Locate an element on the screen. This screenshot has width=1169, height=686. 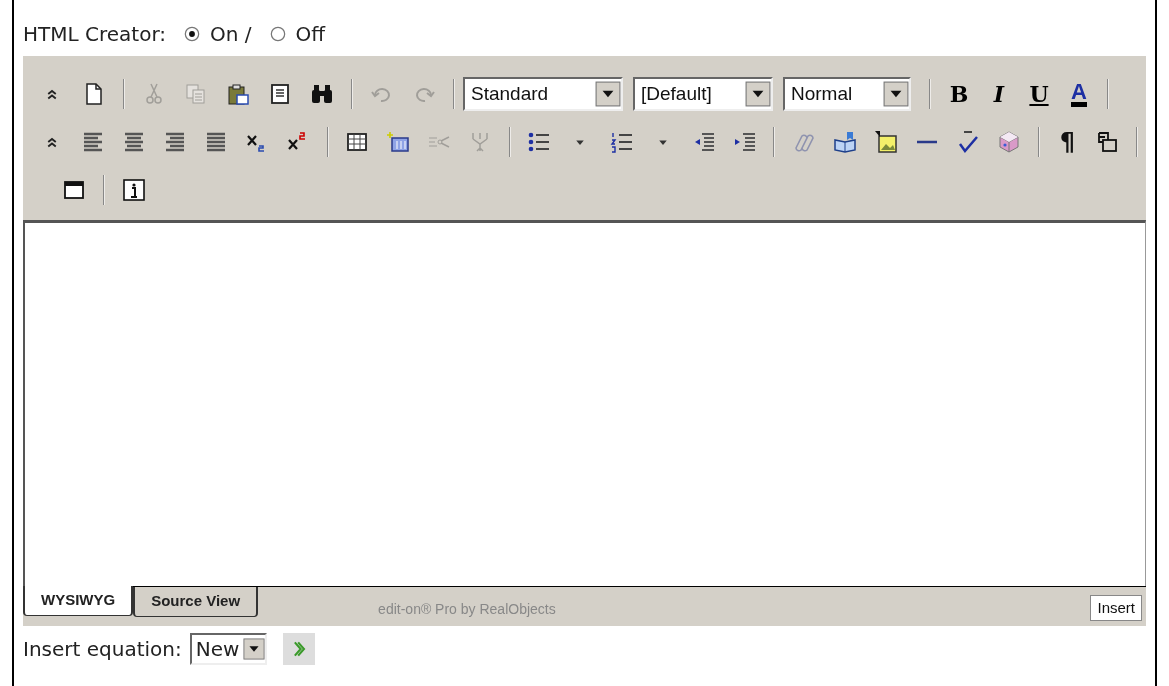
open-book-icon is located at coordinates (844, 142).